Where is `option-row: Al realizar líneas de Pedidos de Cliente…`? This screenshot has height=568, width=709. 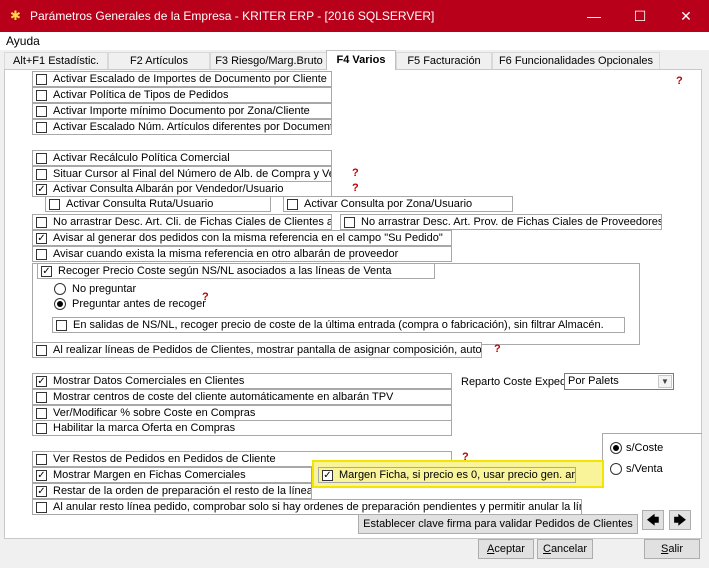
option-row: Al realizar líneas de Pedidos de Cliente… is located at coordinates (257, 350).